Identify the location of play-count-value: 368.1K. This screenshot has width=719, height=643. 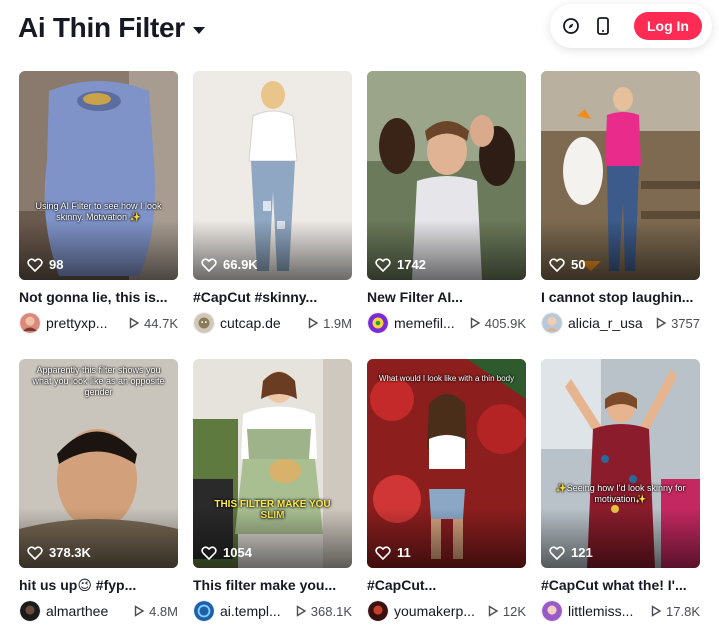
(331, 611).